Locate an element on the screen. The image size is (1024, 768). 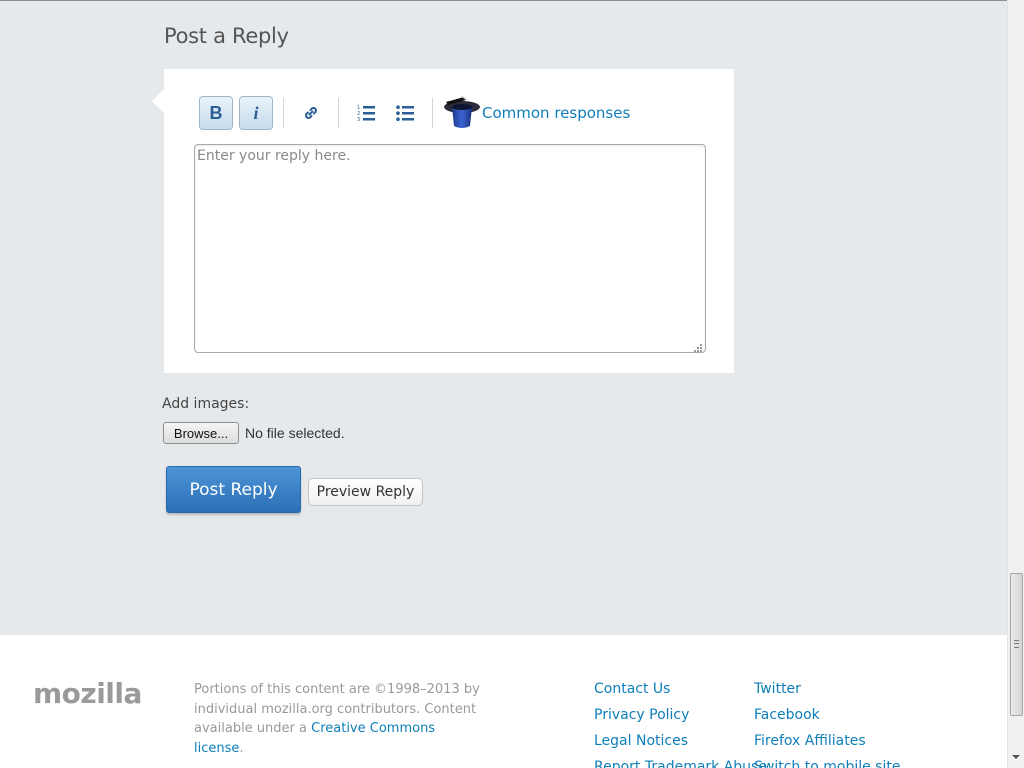
vertical-scrollbar is located at coordinates (1015, 384).